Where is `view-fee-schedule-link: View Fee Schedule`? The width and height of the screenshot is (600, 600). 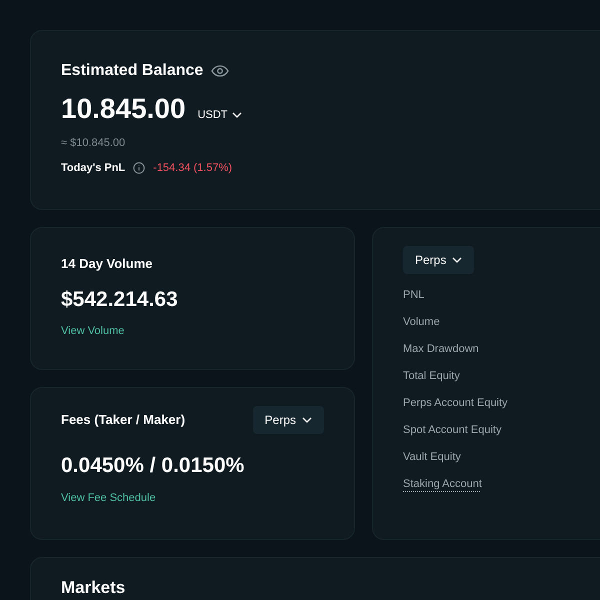 view-fee-schedule-link: View Fee Schedule is located at coordinates (108, 498).